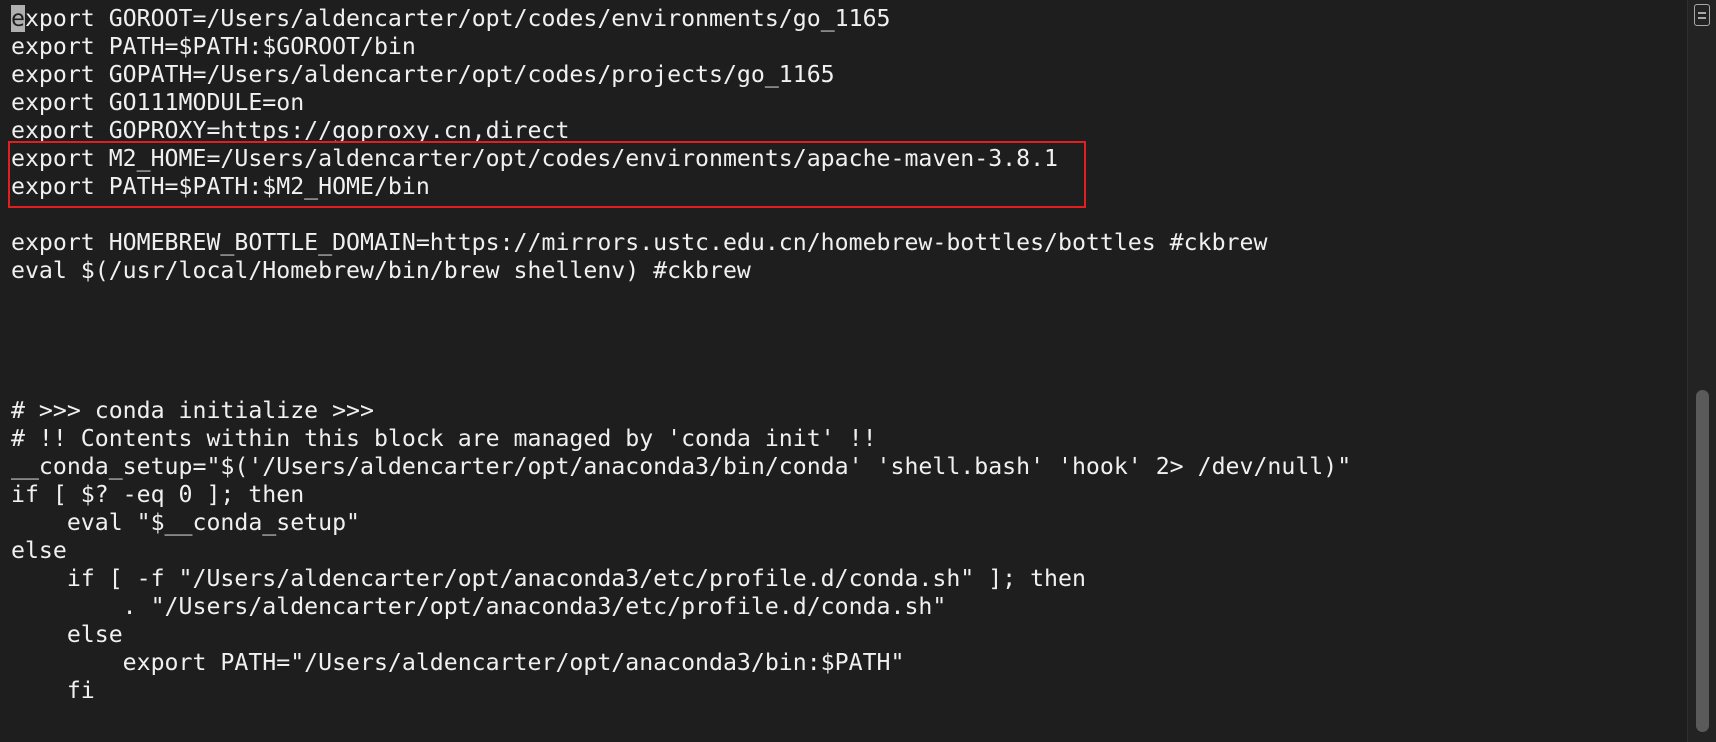 This screenshot has height=742, width=1716. Describe the element at coordinates (1702, 15) in the screenshot. I see `split-pane-icon` at that location.